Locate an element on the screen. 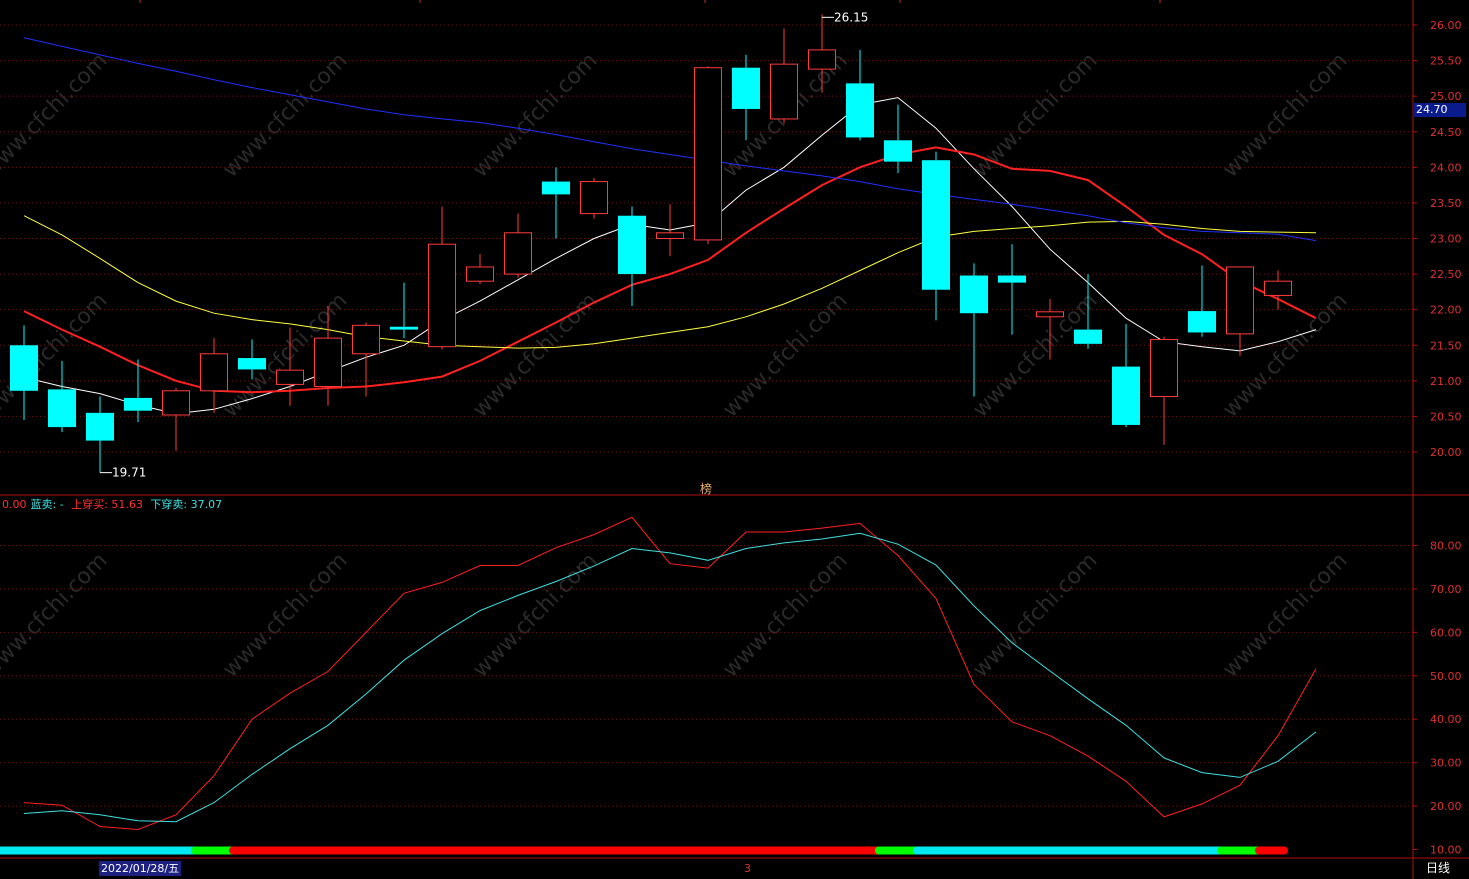 This screenshot has width=1469, height=879. blue-sell-value: - is located at coordinates (61, 504).